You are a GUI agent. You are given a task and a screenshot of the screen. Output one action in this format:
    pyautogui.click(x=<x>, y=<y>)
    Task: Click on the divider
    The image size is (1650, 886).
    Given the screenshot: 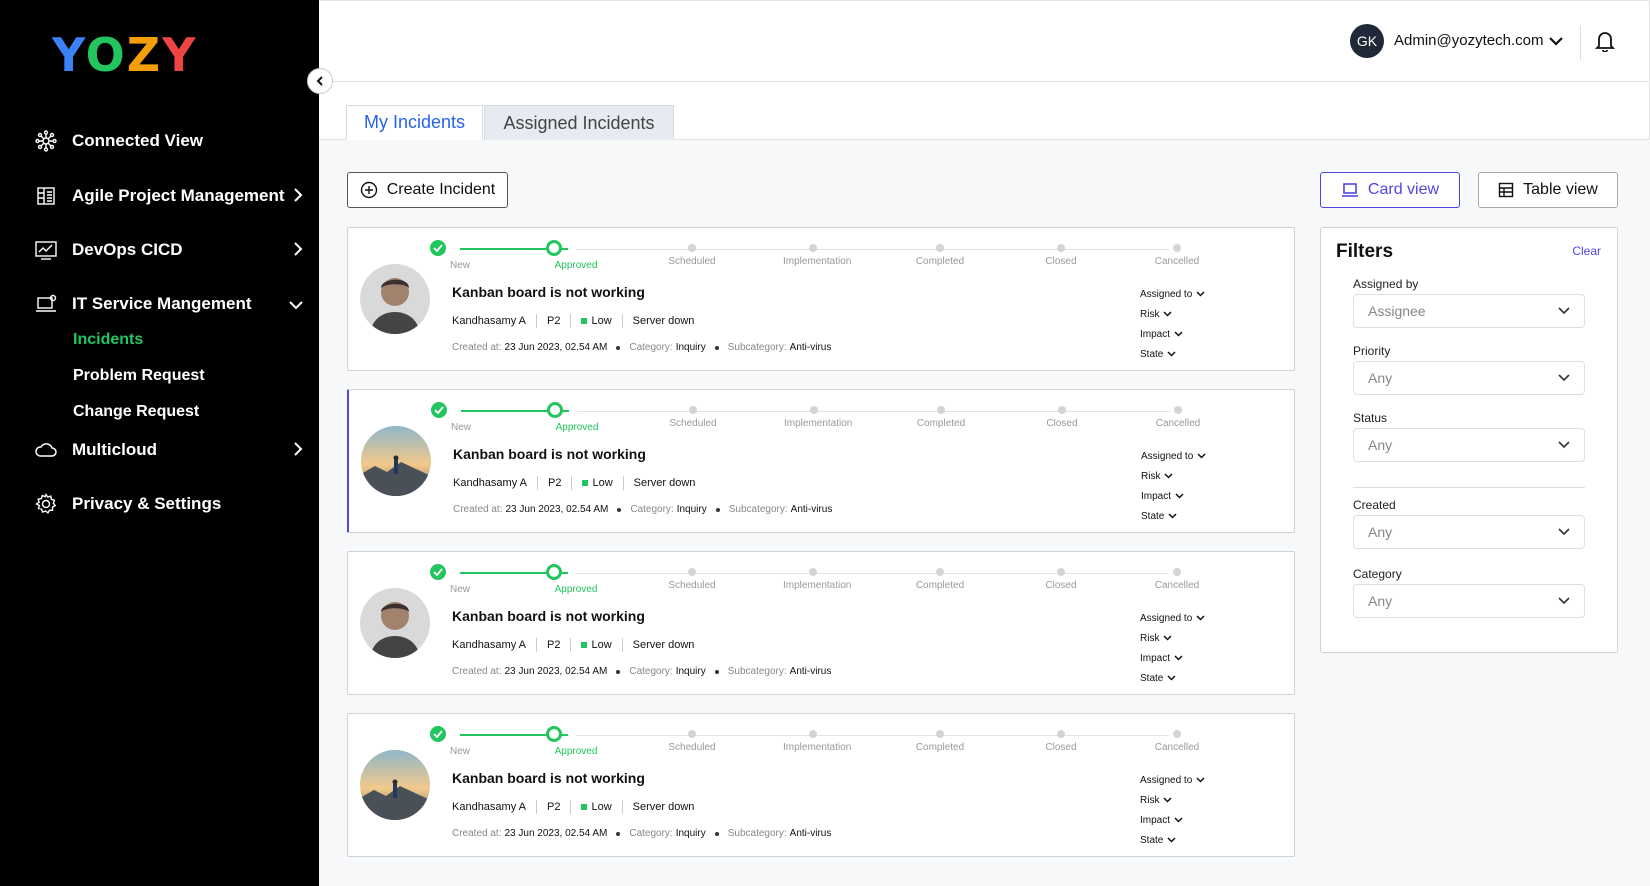 What is the action you would take?
    pyautogui.click(x=622, y=645)
    